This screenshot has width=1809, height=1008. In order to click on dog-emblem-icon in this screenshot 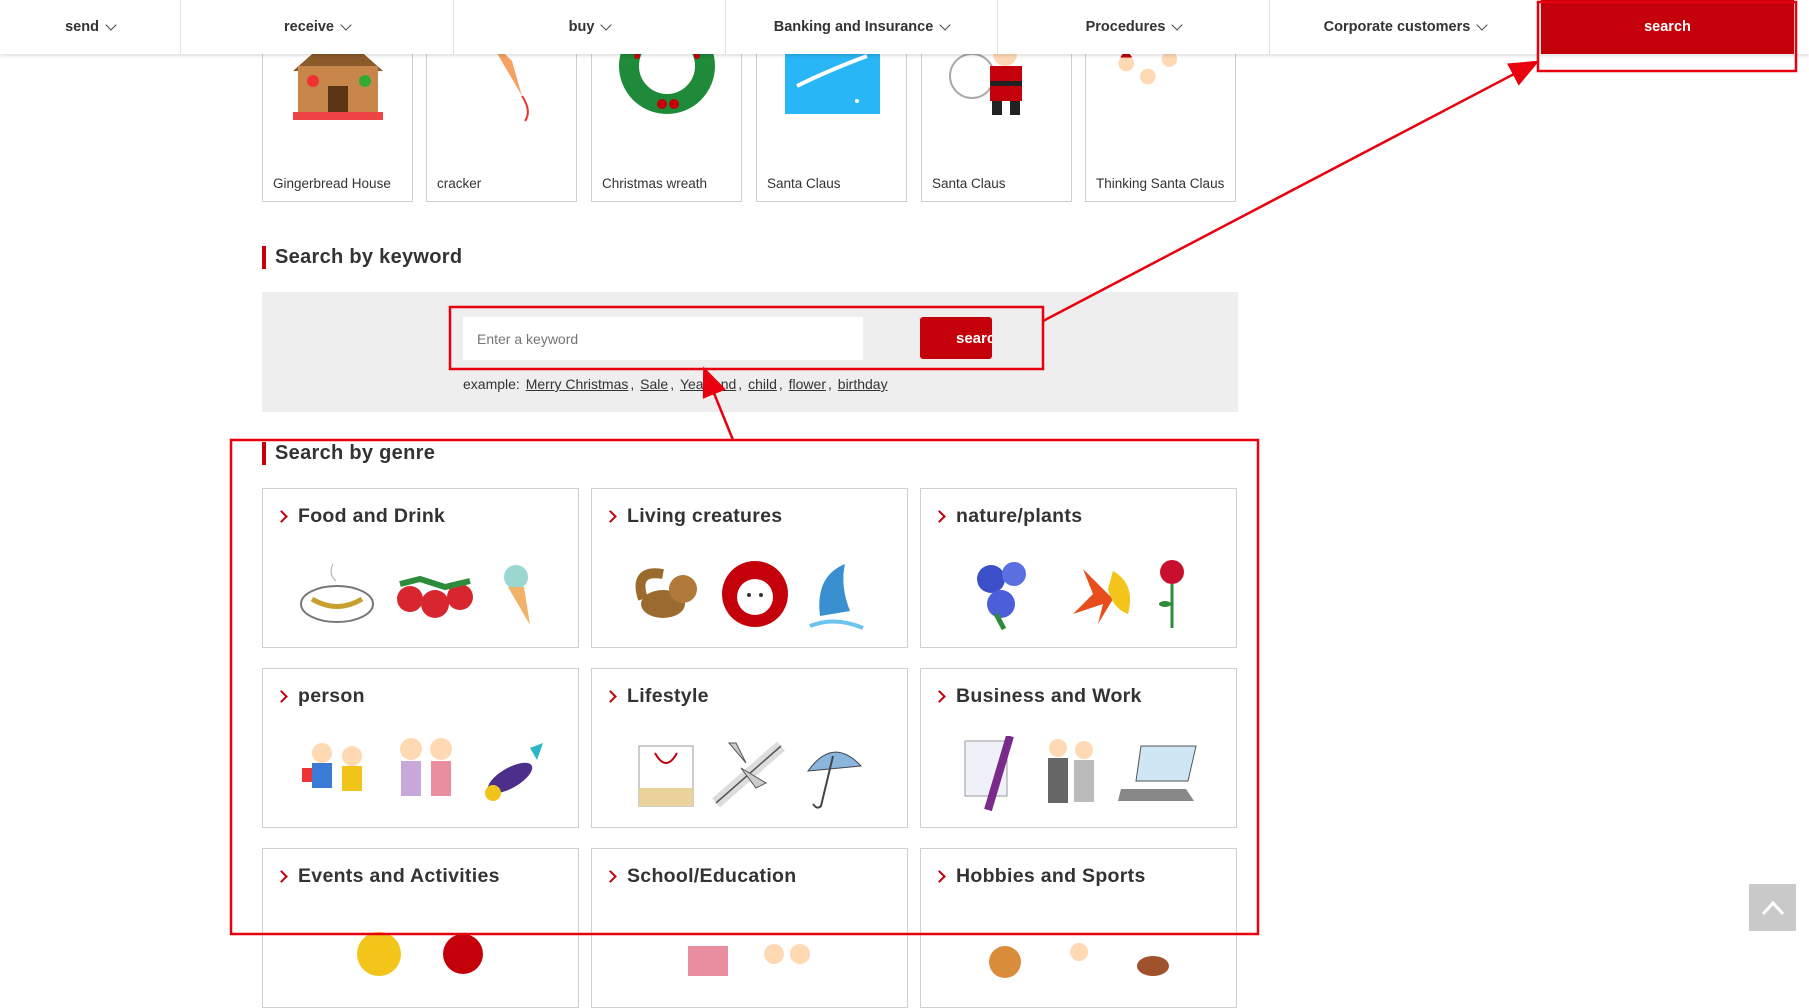, I will do `click(754, 593)`.